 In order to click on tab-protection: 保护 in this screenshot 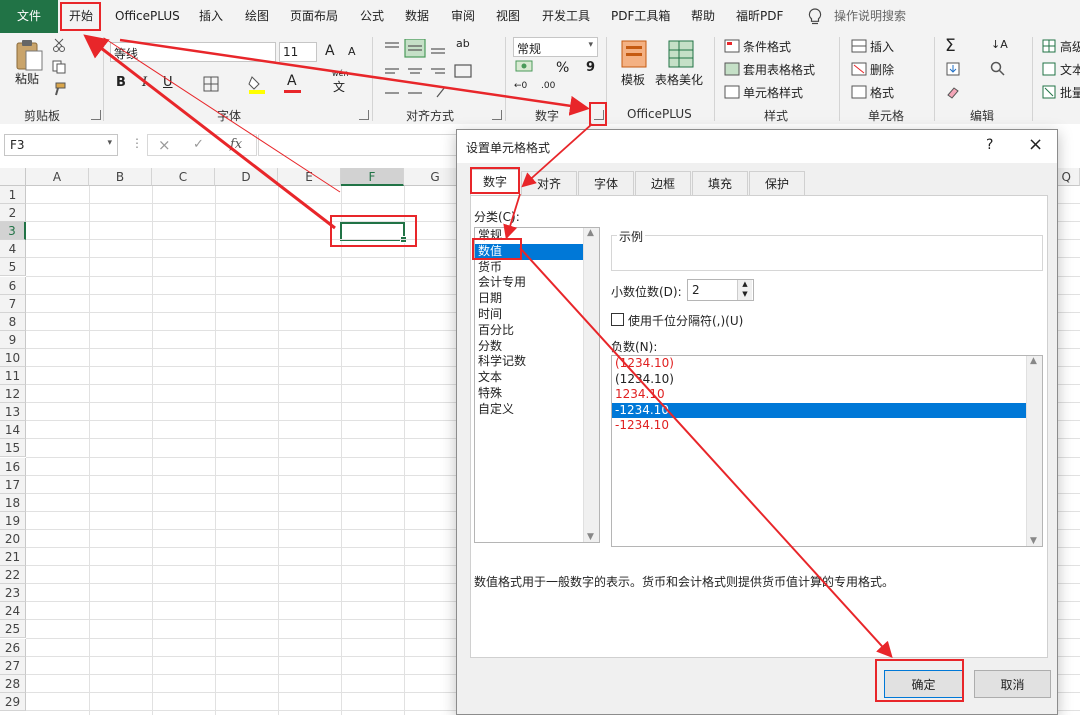, I will do `click(777, 183)`.